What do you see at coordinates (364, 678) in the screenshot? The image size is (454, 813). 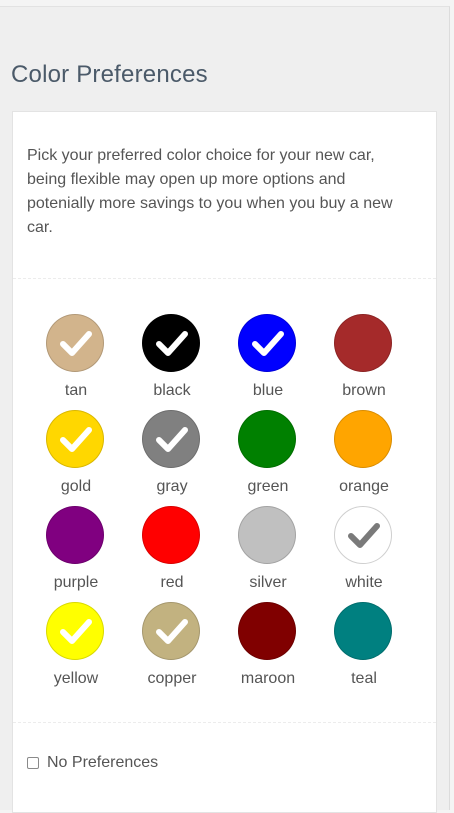 I see `color-label: teal` at bounding box center [364, 678].